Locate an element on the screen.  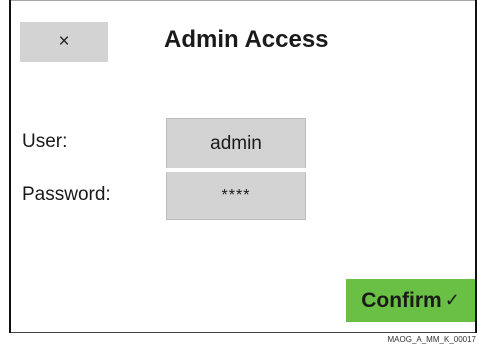
dialog-title: Admin Access is located at coordinates (246, 39).